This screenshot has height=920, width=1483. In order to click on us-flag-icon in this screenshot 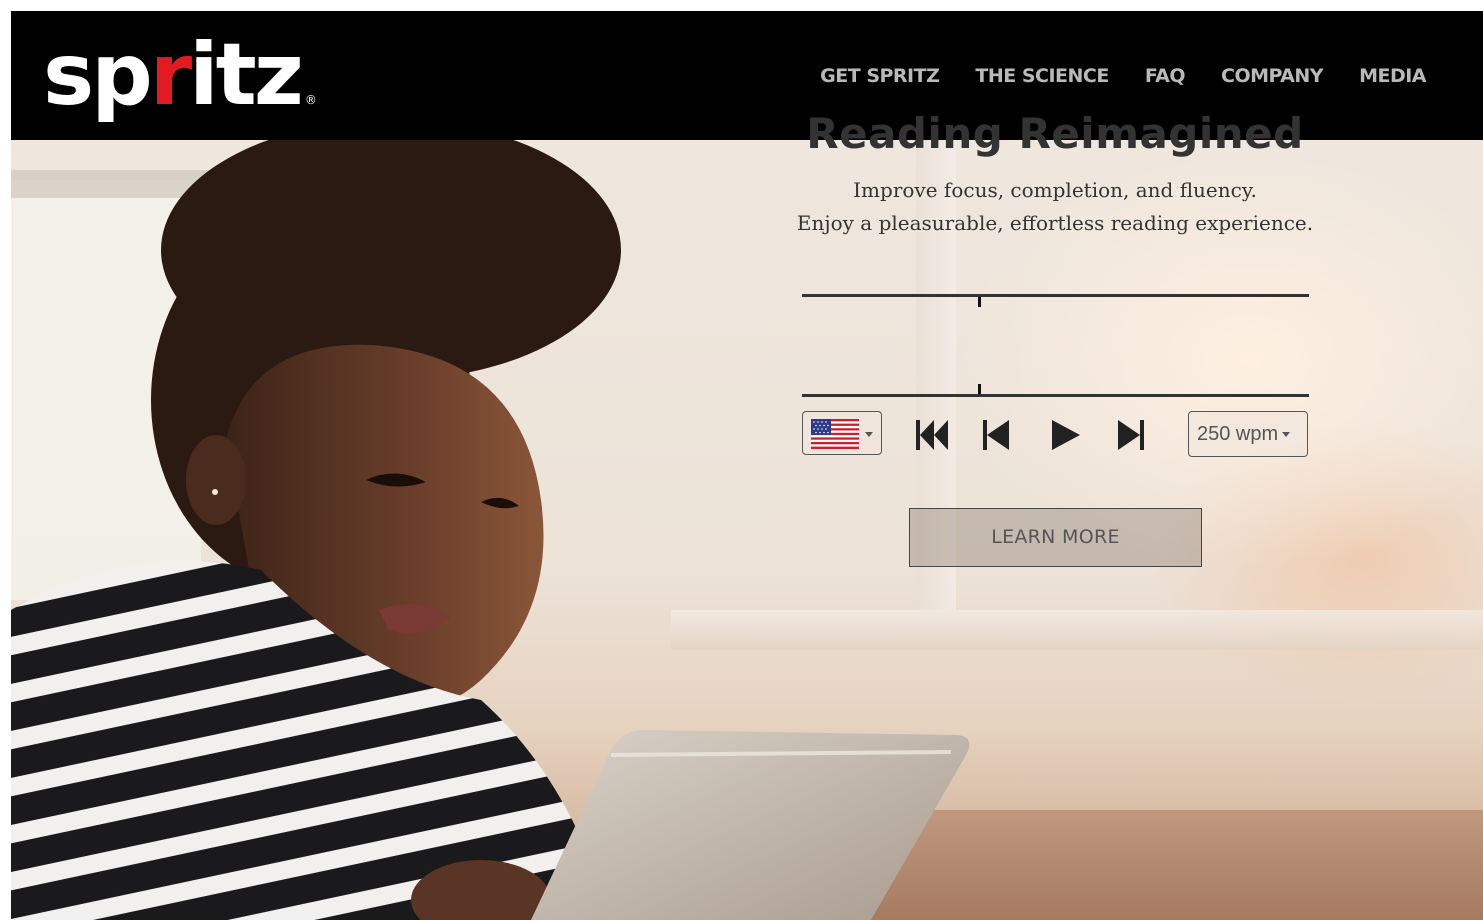, I will do `click(835, 434)`.